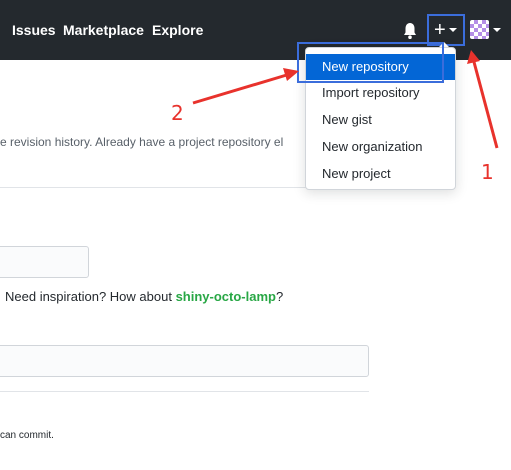  I want to click on annotation-label-2: 2, so click(177, 113).